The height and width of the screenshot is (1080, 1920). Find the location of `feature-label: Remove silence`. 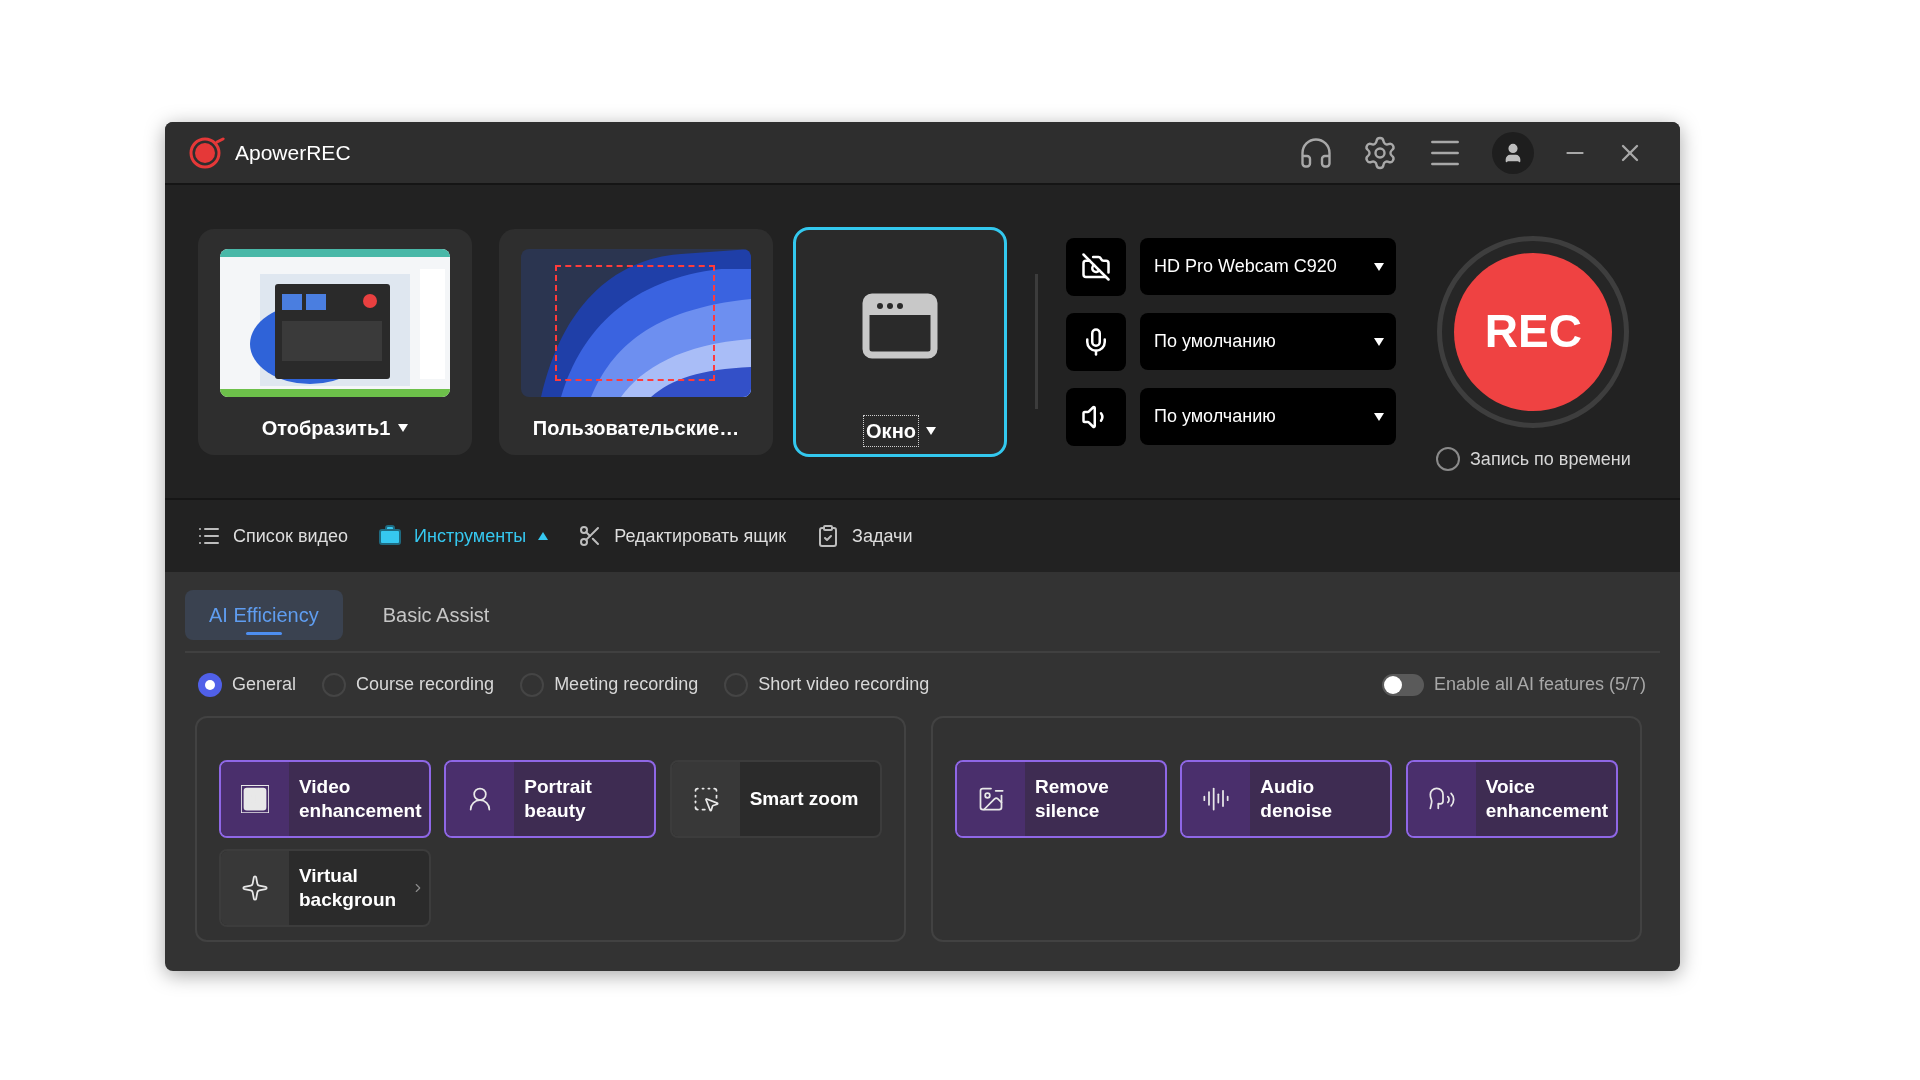

feature-label: Remove silence is located at coordinates (1072, 799).